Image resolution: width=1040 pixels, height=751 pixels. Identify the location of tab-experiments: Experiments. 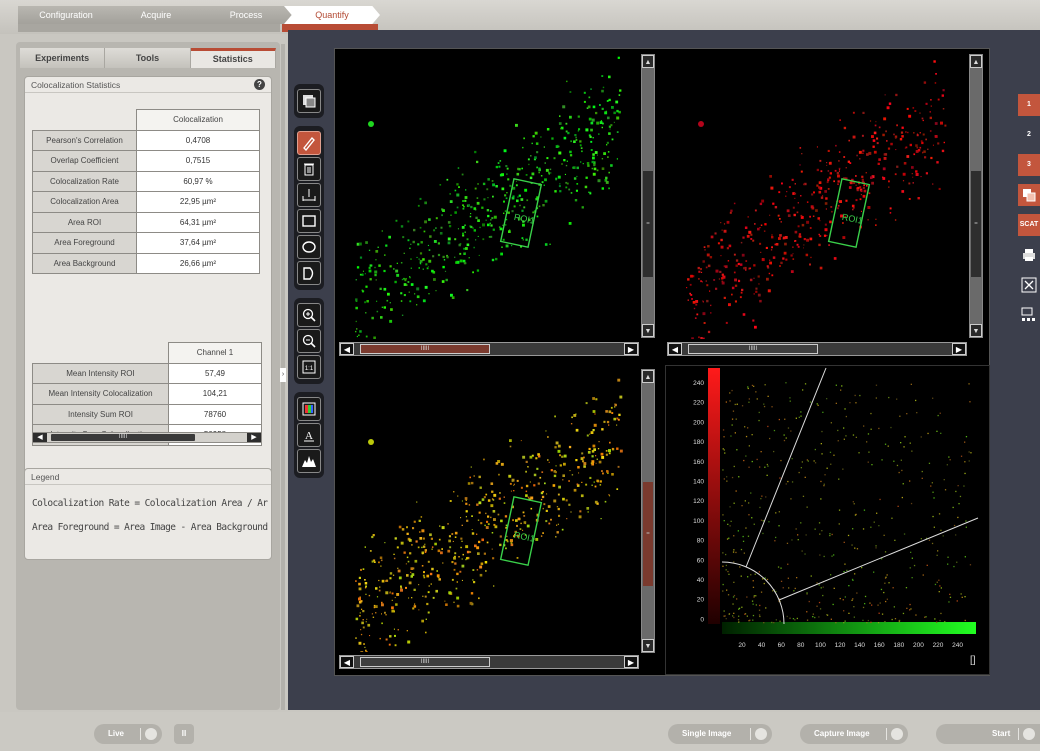
(63, 58).